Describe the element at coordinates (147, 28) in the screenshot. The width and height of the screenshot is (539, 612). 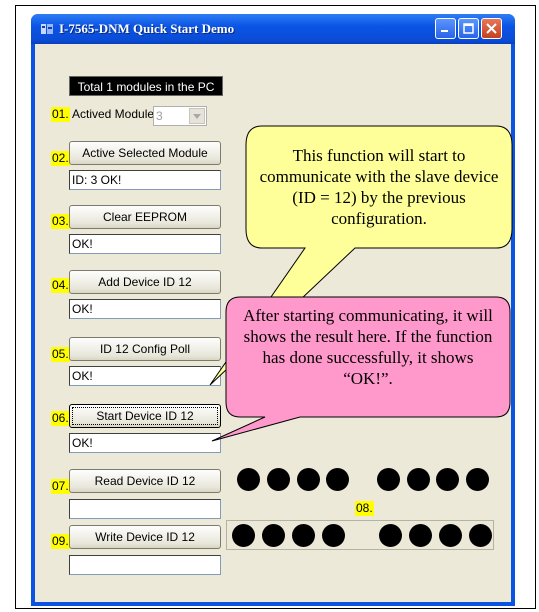
I see `window-title: I-7565-DNM Quick Start Demo` at that location.